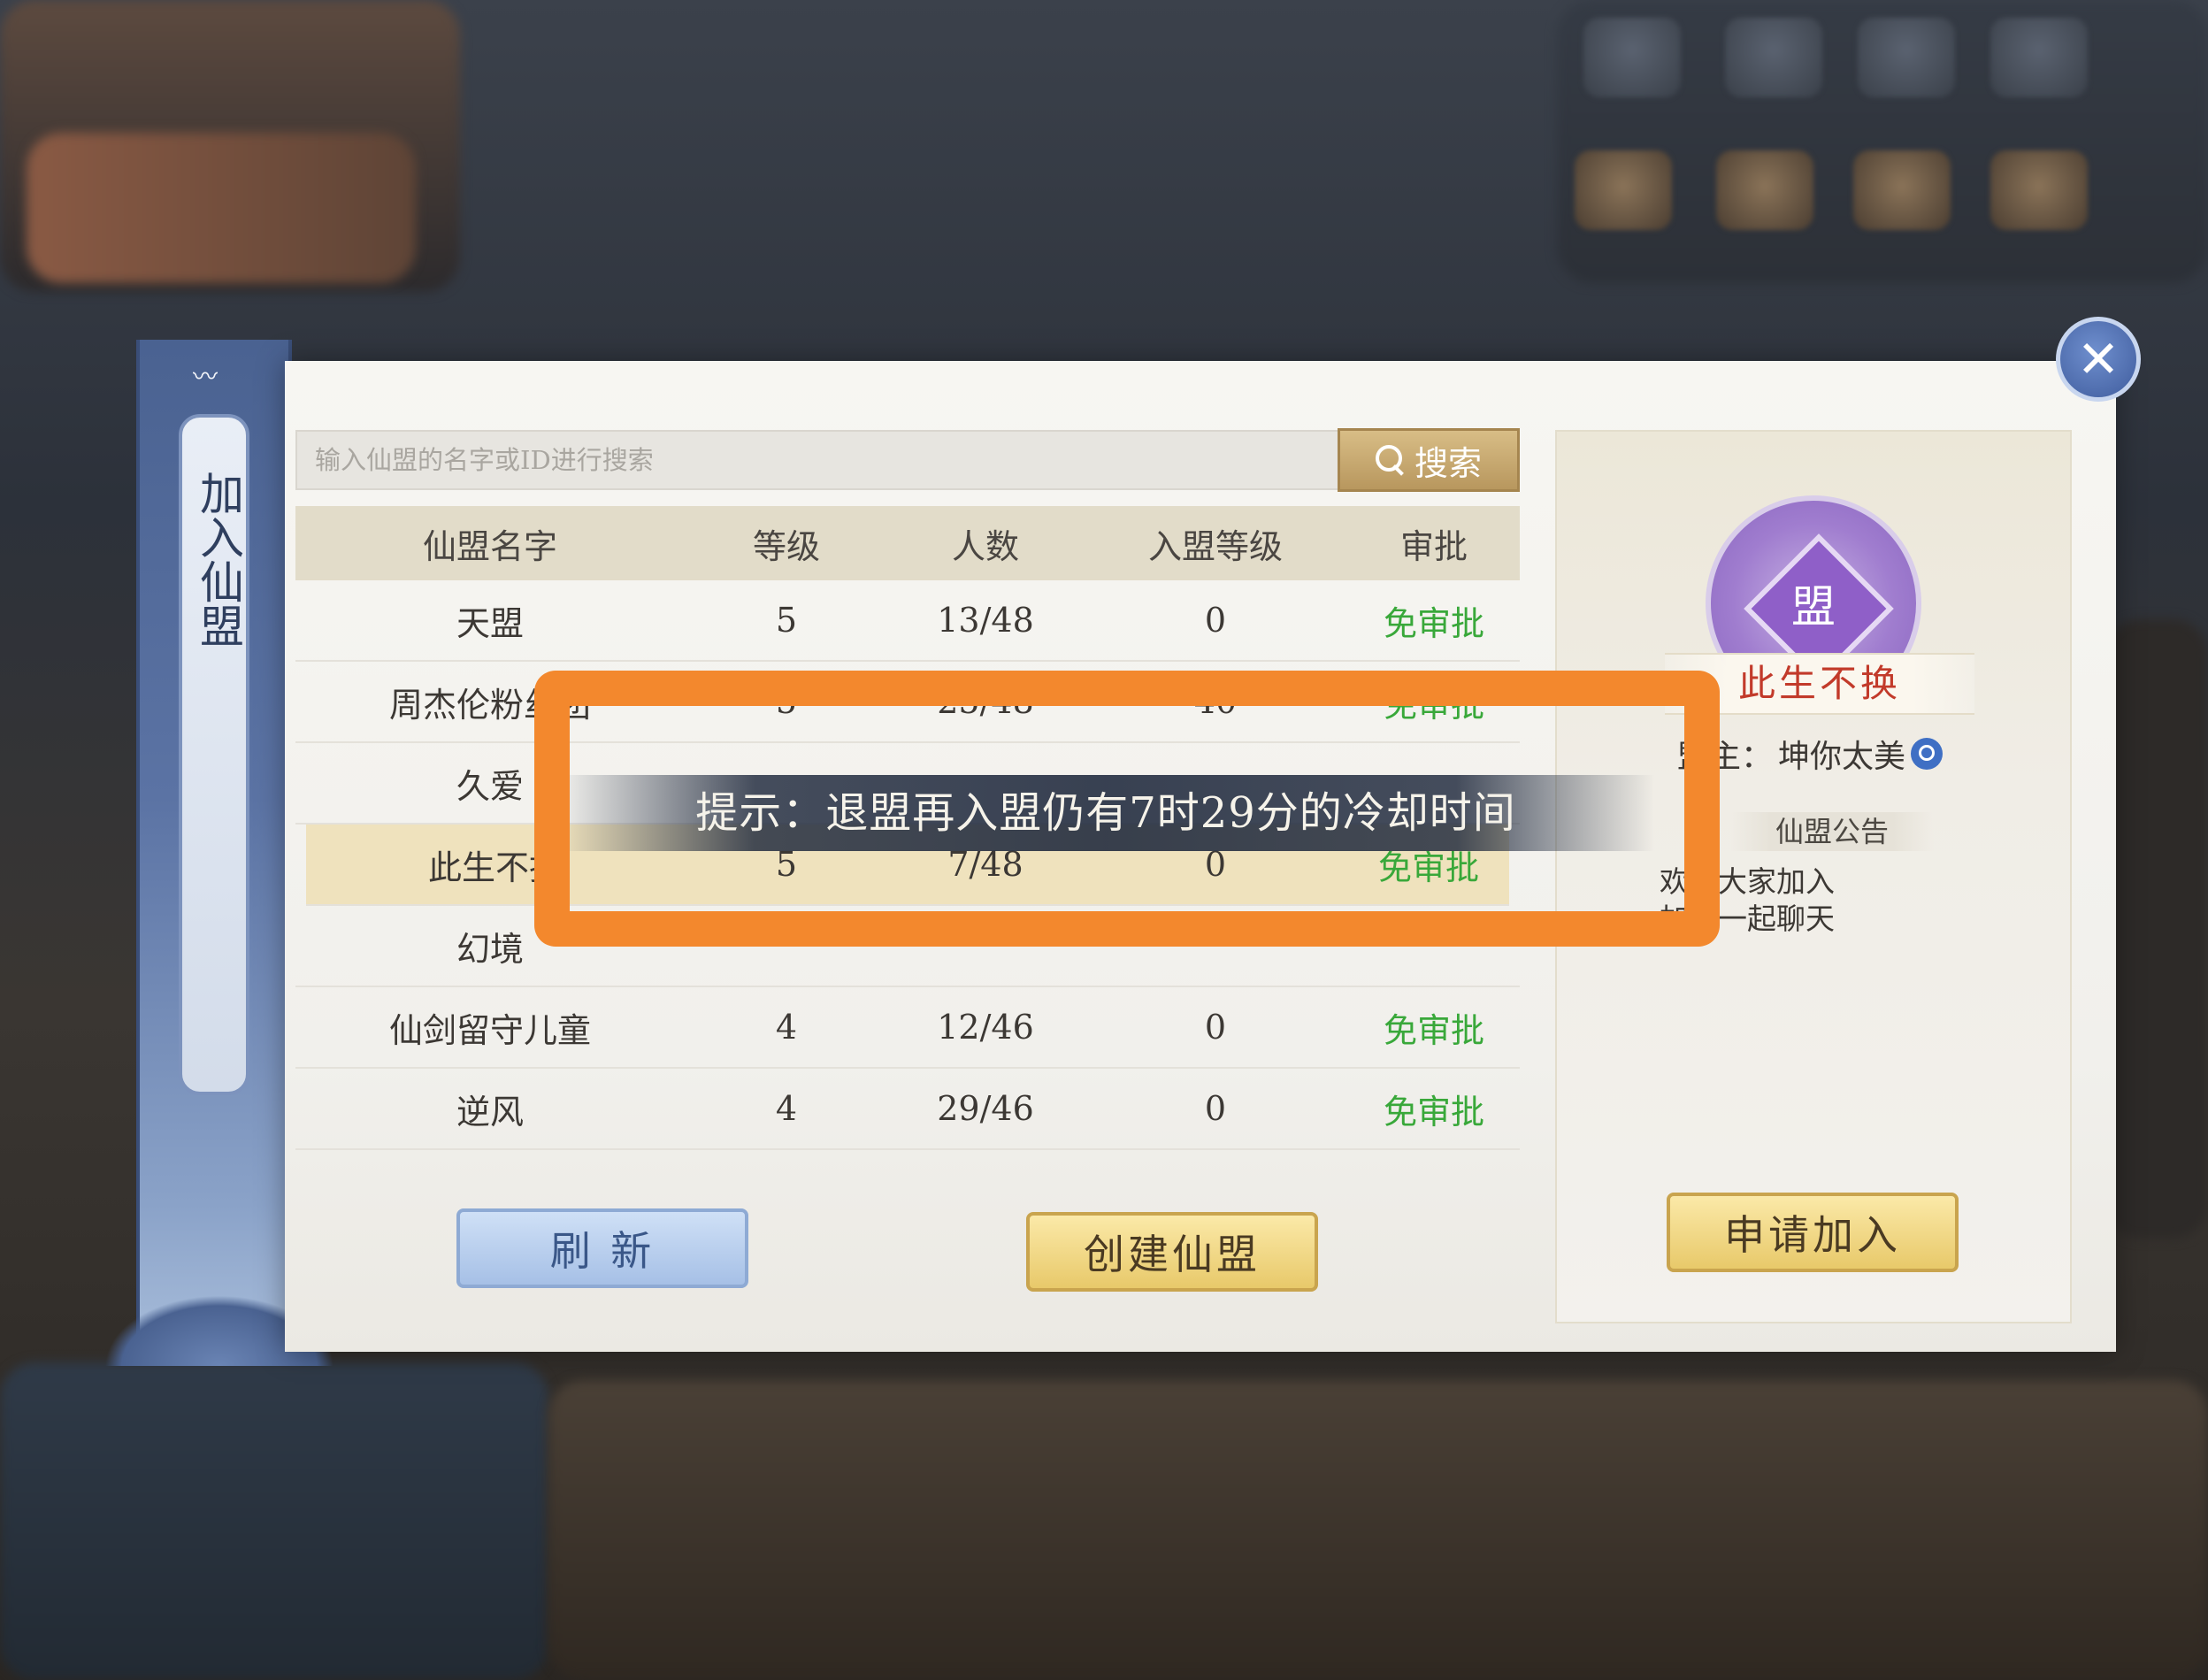  What do you see at coordinates (1813, 607) in the screenshot?
I see `emblem-glyph: 盟` at bounding box center [1813, 607].